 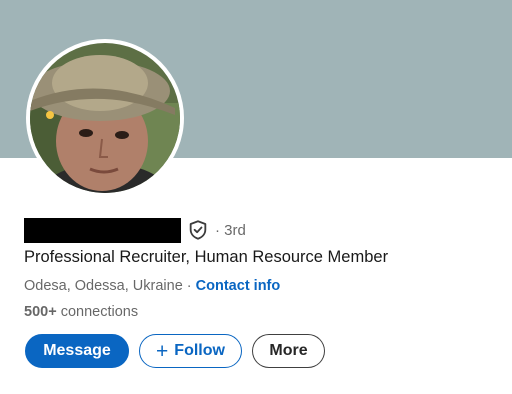 I want to click on connection-degree: · 3rd, so click(x=230, y=230).